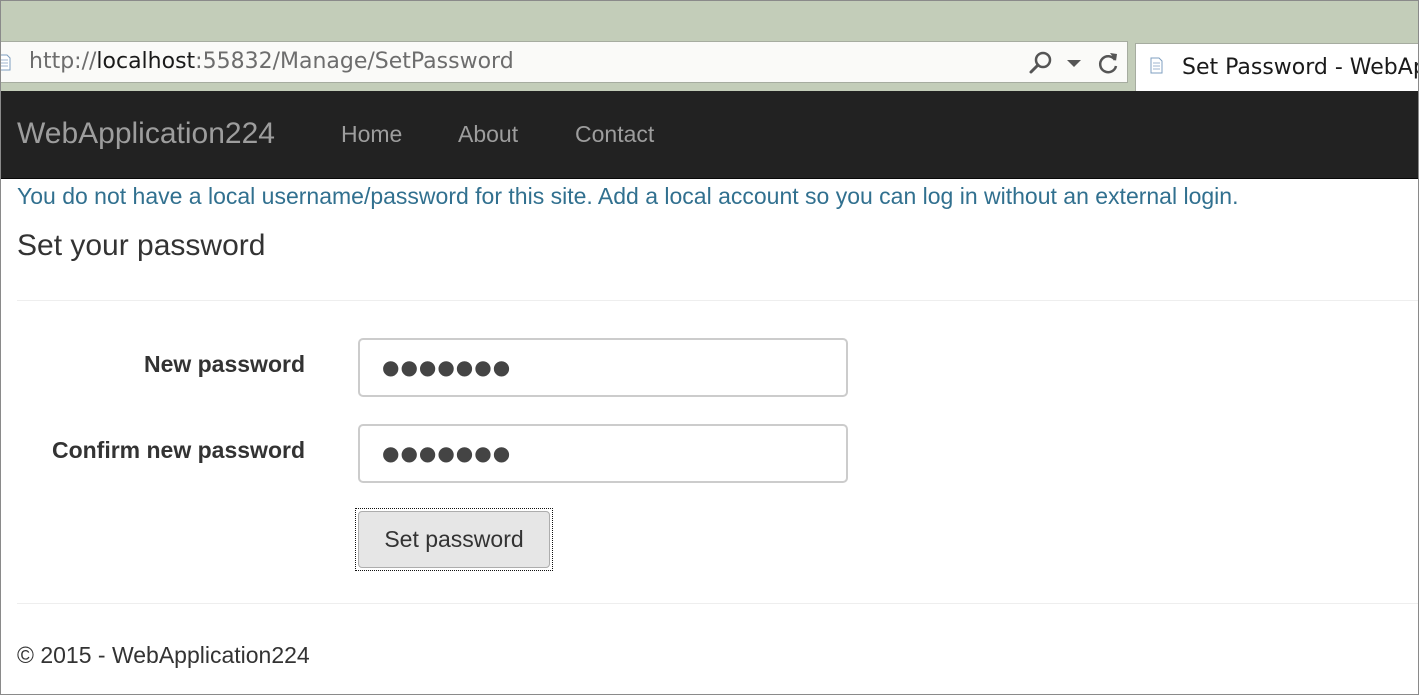 This screenshot has height=695, width=1419. What do you see at coordinates (371, 135) in the screenshot?
I see `nav-home-link: Home` at bounding box center [371, 135].